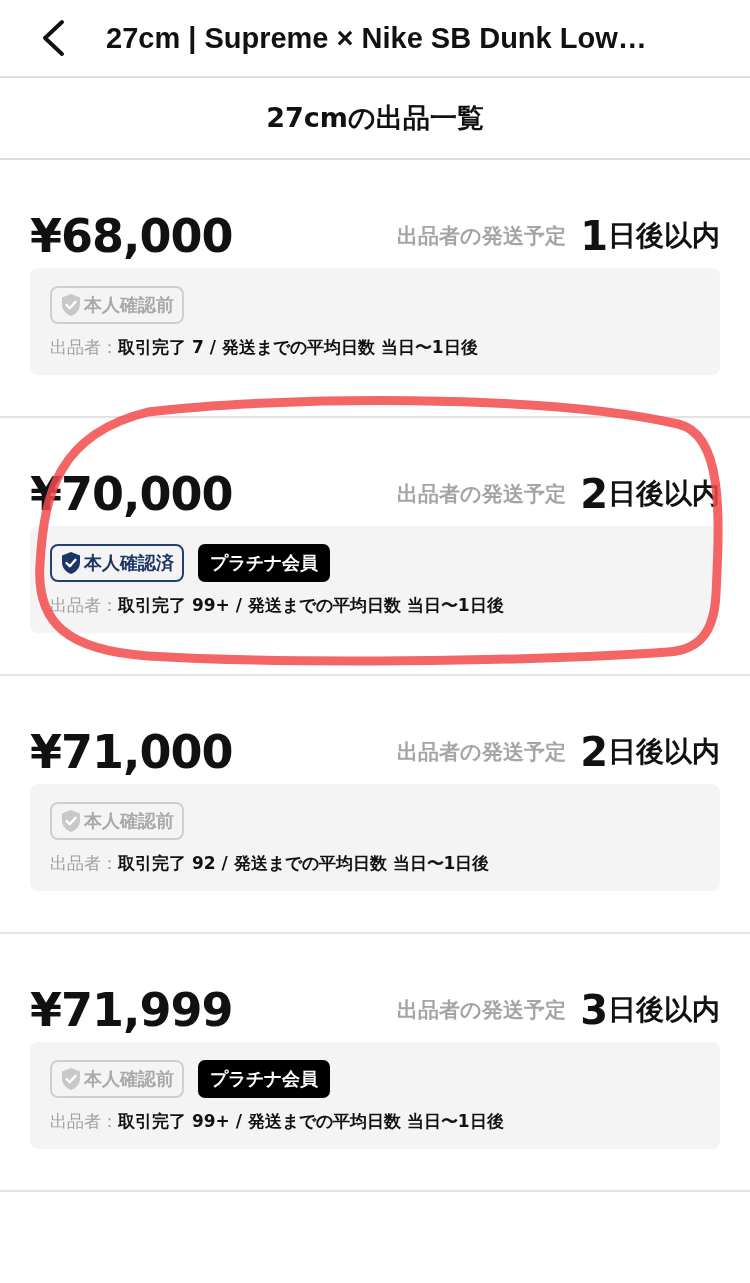 The image size is (750, 1283). Describe the element at coordinates (304, 863) in the screenshot. I see `seller-stats: 取引完了 92 / 発送までの平均日数 当日〜1日後` at that location.